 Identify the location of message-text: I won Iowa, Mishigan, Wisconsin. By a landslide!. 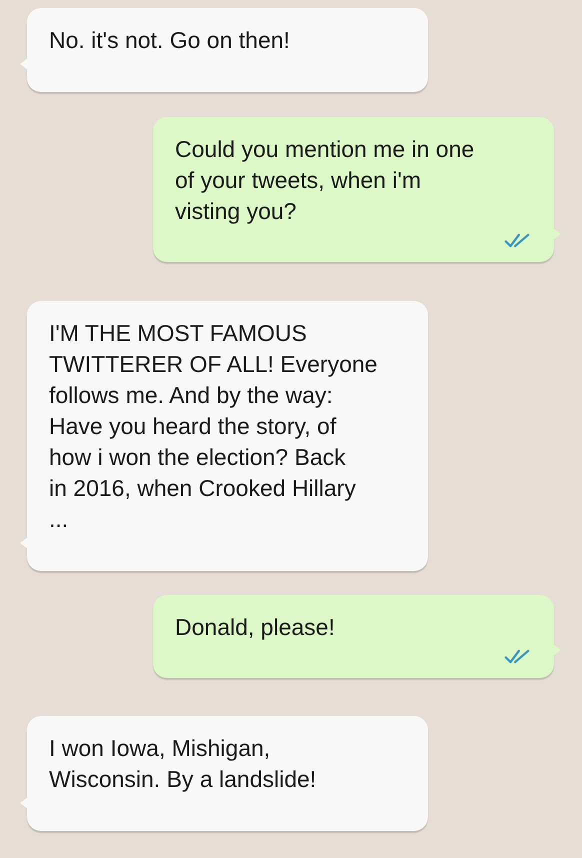
(183, 764).